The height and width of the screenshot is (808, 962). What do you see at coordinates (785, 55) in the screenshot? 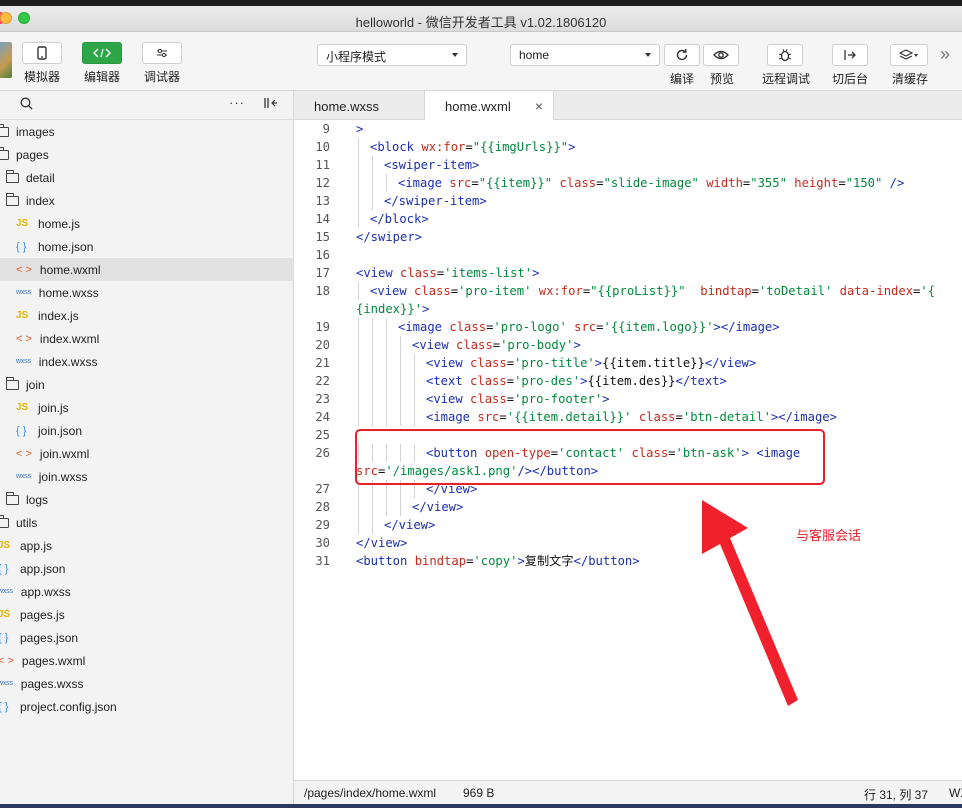
I see `remote-debug-button` at bounding box center [785, 55].